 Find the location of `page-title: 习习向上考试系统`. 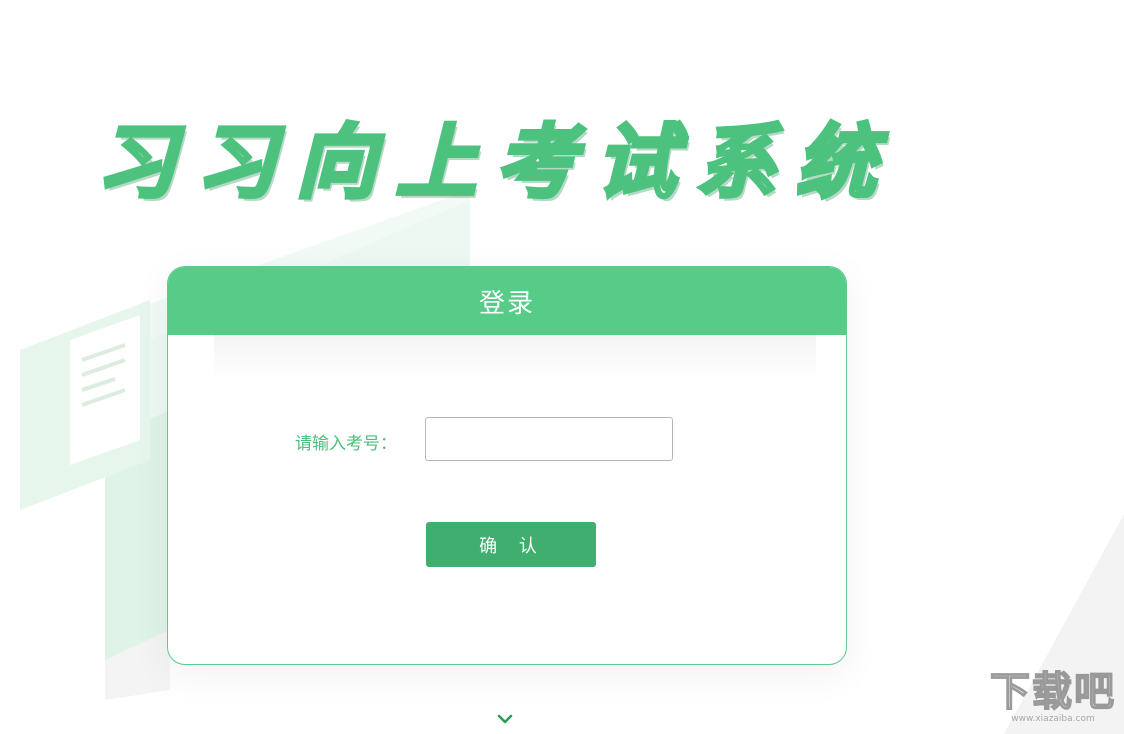

page-title: 习习向上考试系统 is located at coordinates (495, 163).